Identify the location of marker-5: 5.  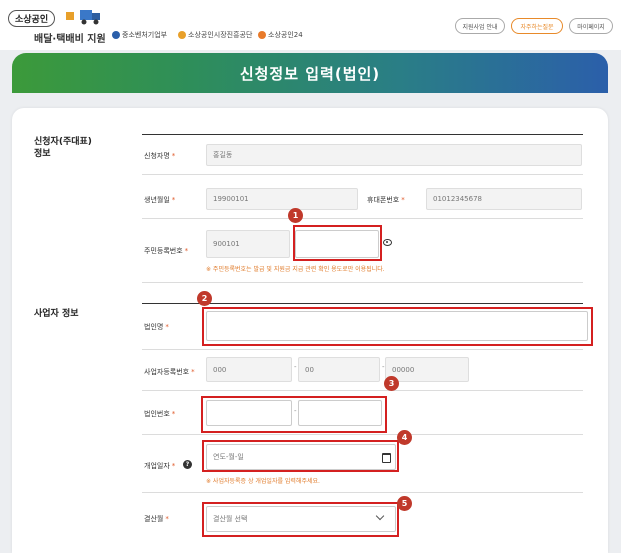
(404, 503).